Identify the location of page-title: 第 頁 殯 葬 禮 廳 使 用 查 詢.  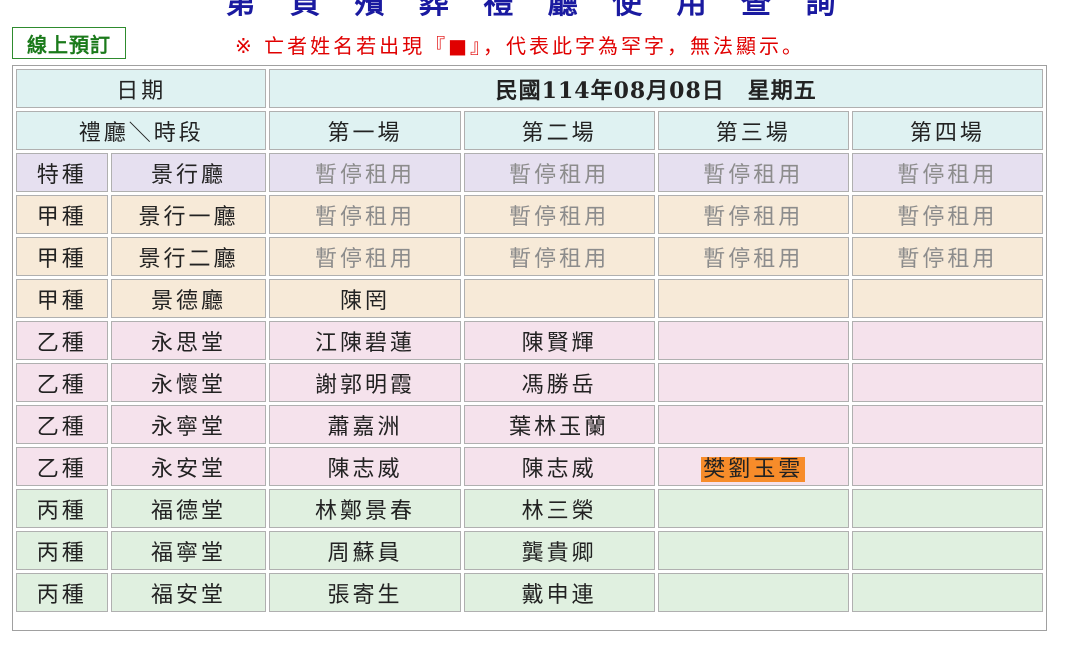
(536, 10).